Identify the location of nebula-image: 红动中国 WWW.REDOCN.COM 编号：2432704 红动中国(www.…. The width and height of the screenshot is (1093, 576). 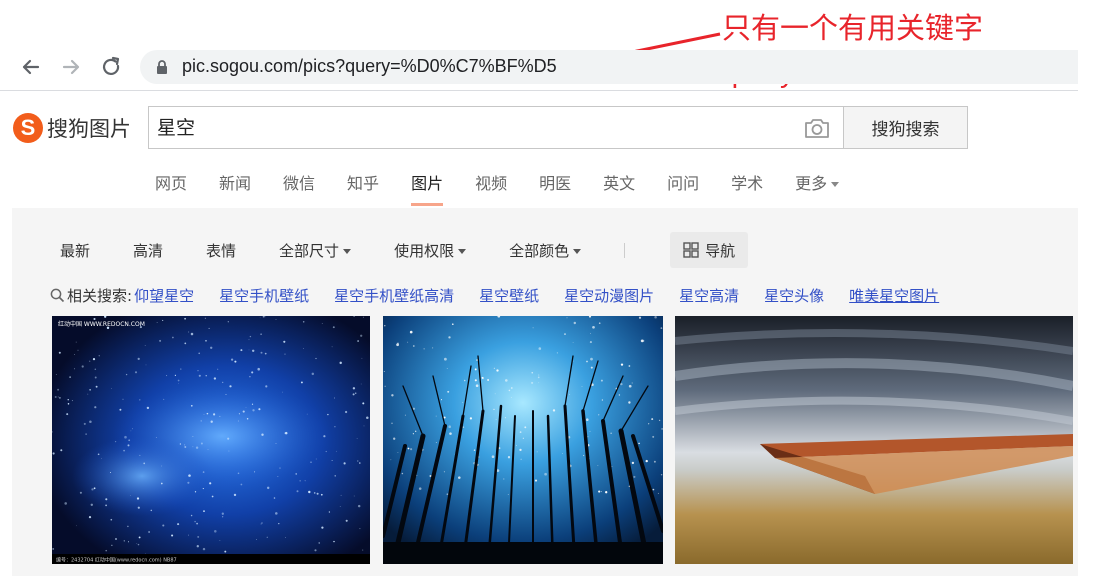
(211, 440).